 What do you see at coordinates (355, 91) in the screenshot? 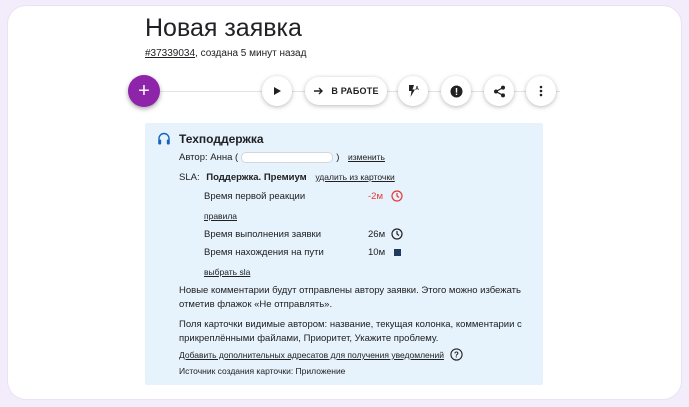
I see `status-label: В РАБОТЕ` at bounding box center [355, 91].